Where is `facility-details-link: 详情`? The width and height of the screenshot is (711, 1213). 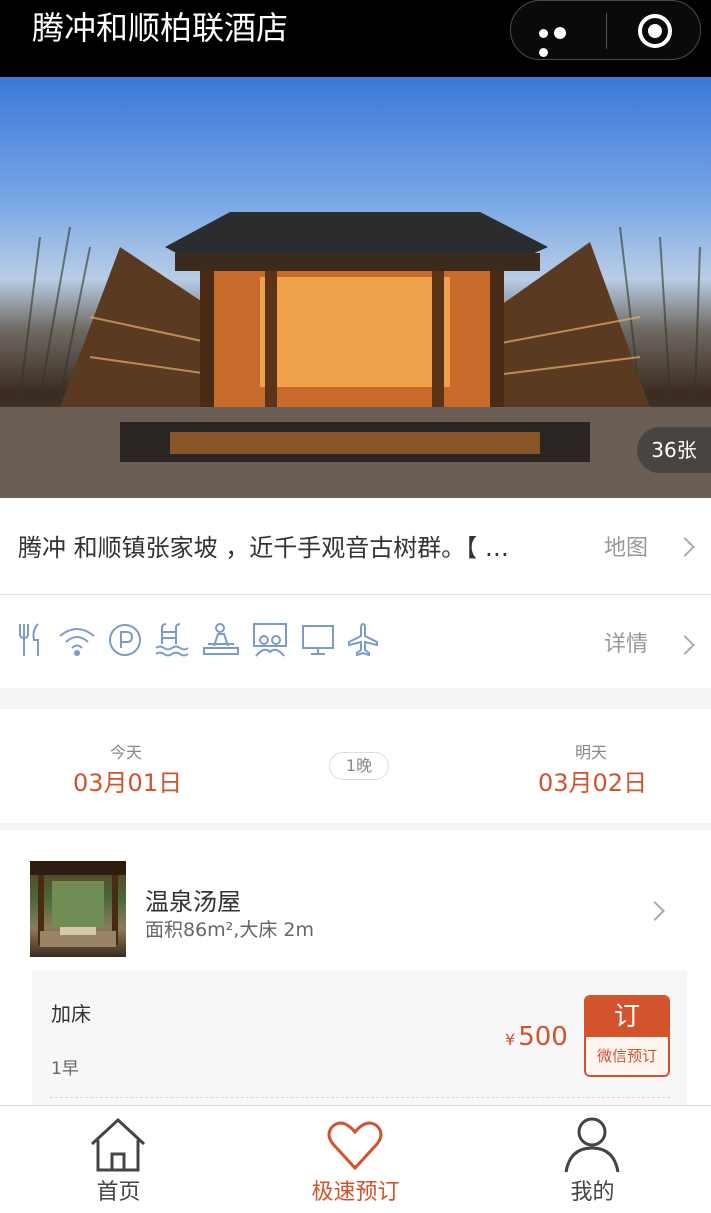 facility-details-link: 详情 is located at coordinates (626, 642).